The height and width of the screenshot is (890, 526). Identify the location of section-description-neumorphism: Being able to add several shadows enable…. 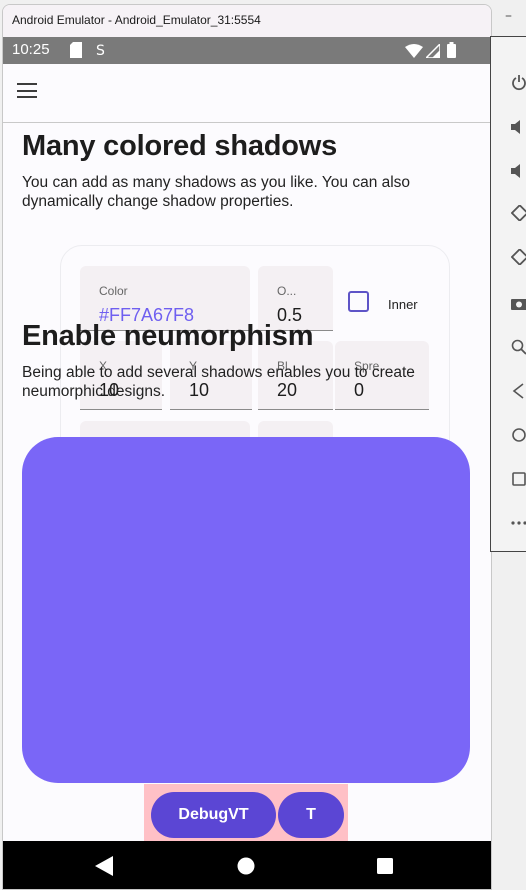
(218, 382).